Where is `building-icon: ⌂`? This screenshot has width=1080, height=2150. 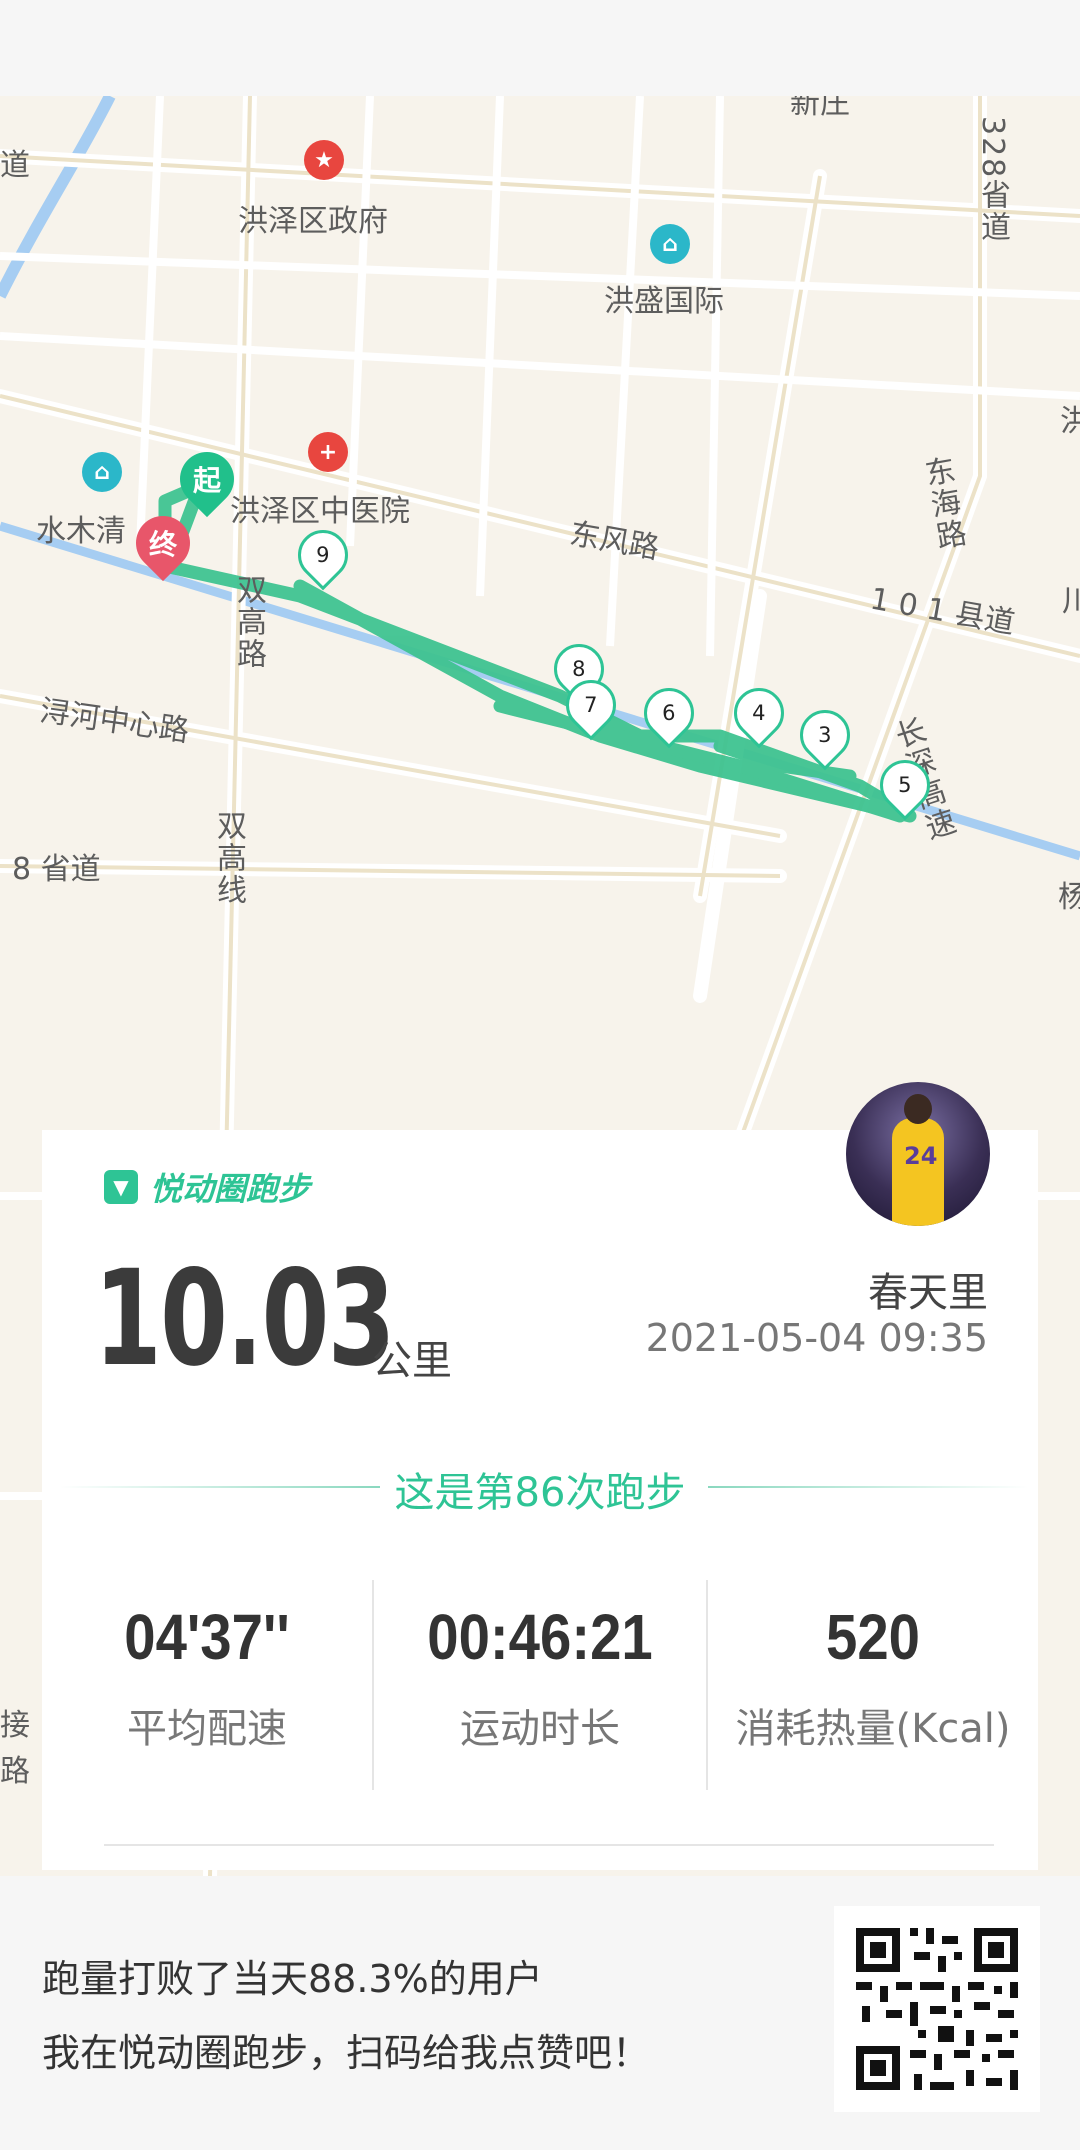 building-icon: ⌂ is located at coordinates (670, 244).